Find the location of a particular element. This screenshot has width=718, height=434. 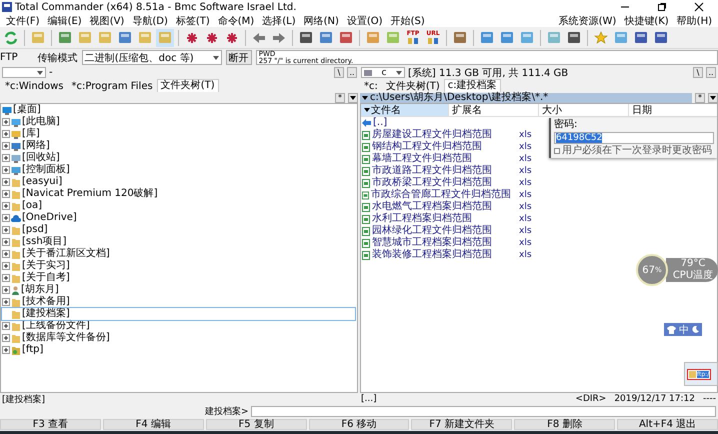

file-name: 市政桥梁工程文件归档范围 is located at coordinates (432, 183).